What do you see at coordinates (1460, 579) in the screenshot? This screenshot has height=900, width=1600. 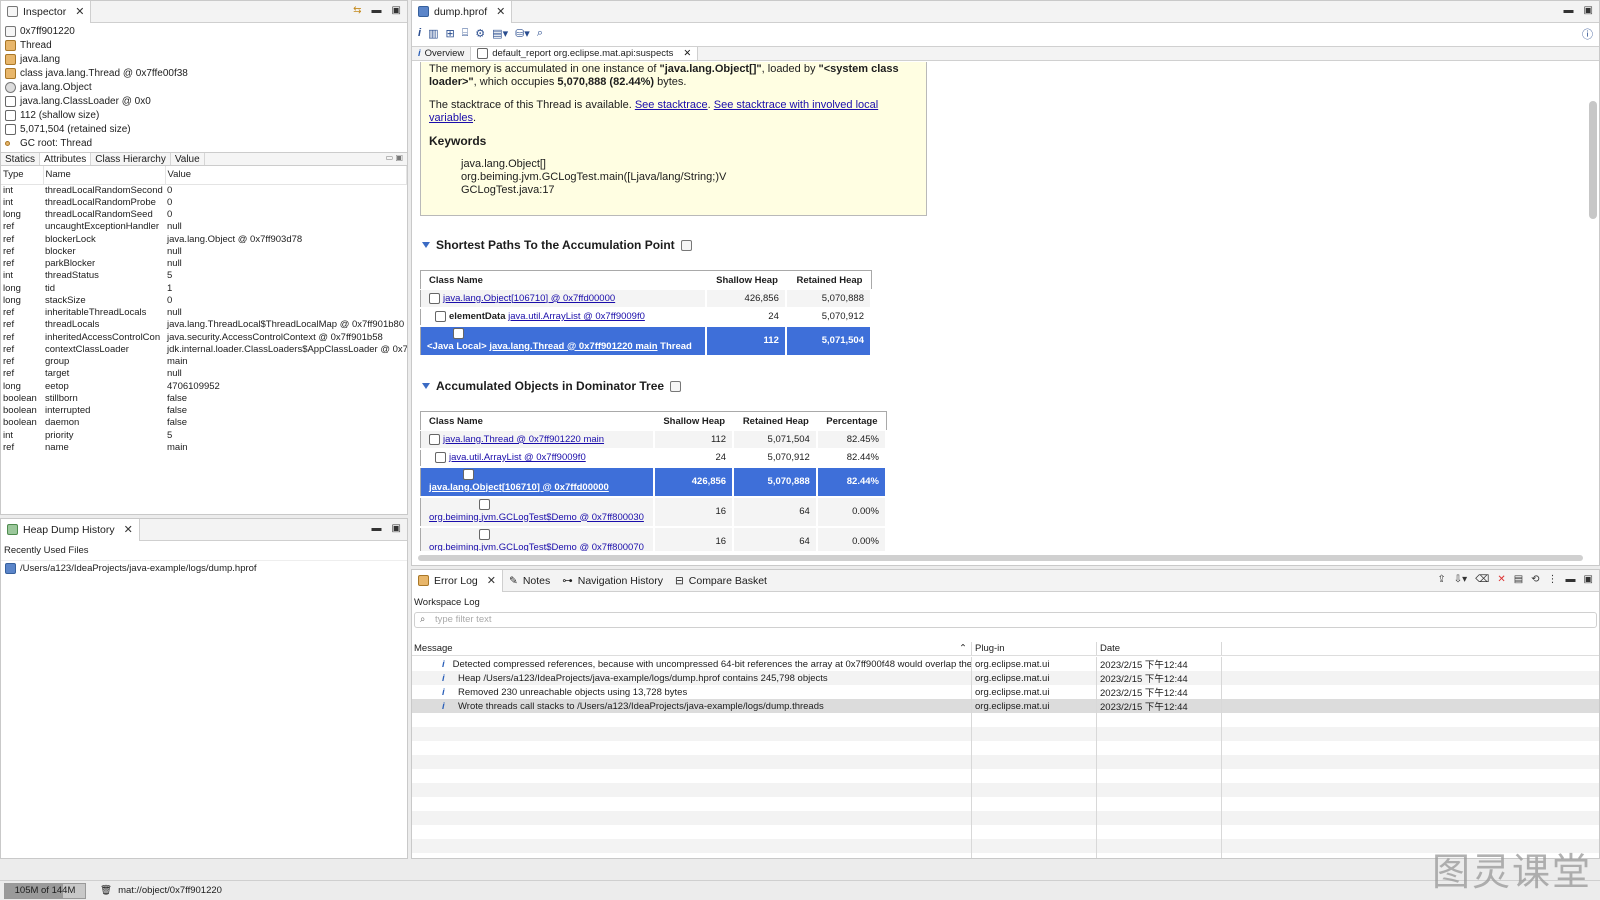 I see `import-log-icon: ⇩▾` at bounding box center [1460, 579].